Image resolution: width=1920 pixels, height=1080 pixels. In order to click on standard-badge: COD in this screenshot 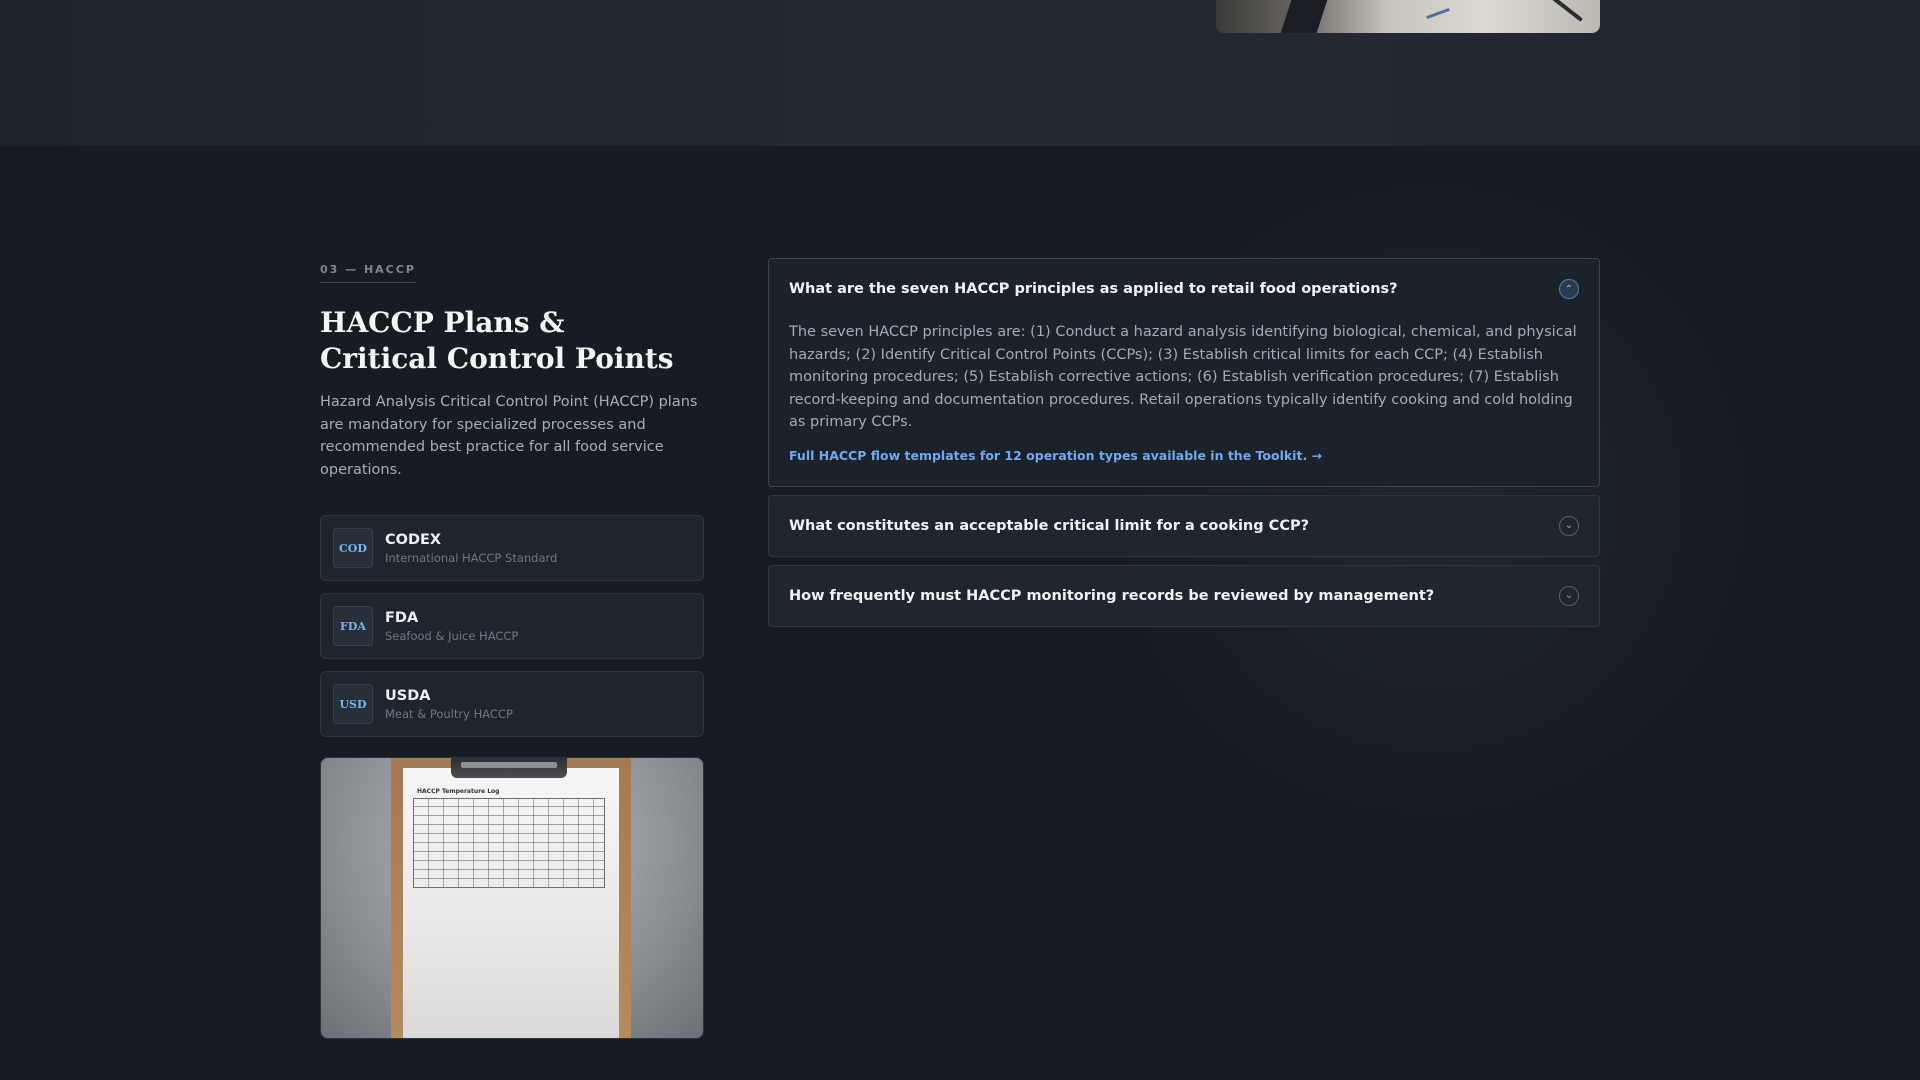, I will do `click(353, 548)`.